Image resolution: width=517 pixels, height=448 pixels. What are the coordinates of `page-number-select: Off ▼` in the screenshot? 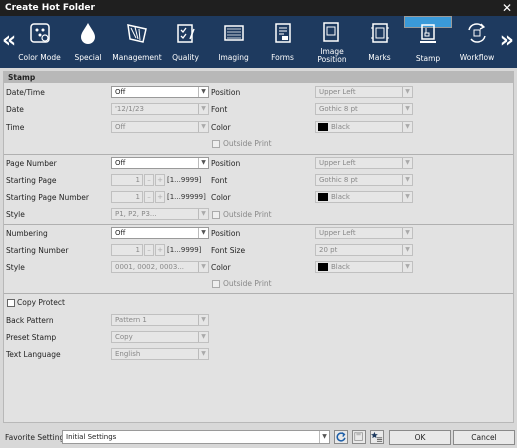 It's located at (160, 163).